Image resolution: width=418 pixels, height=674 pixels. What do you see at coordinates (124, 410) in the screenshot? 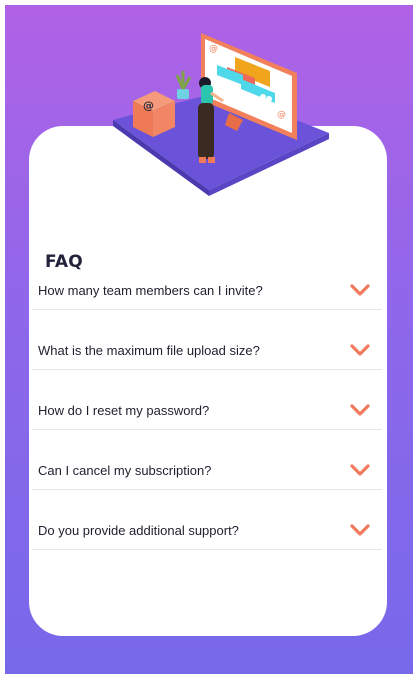
I see `faq-question: How do I reset my password?` at bounding box center [124, 410].